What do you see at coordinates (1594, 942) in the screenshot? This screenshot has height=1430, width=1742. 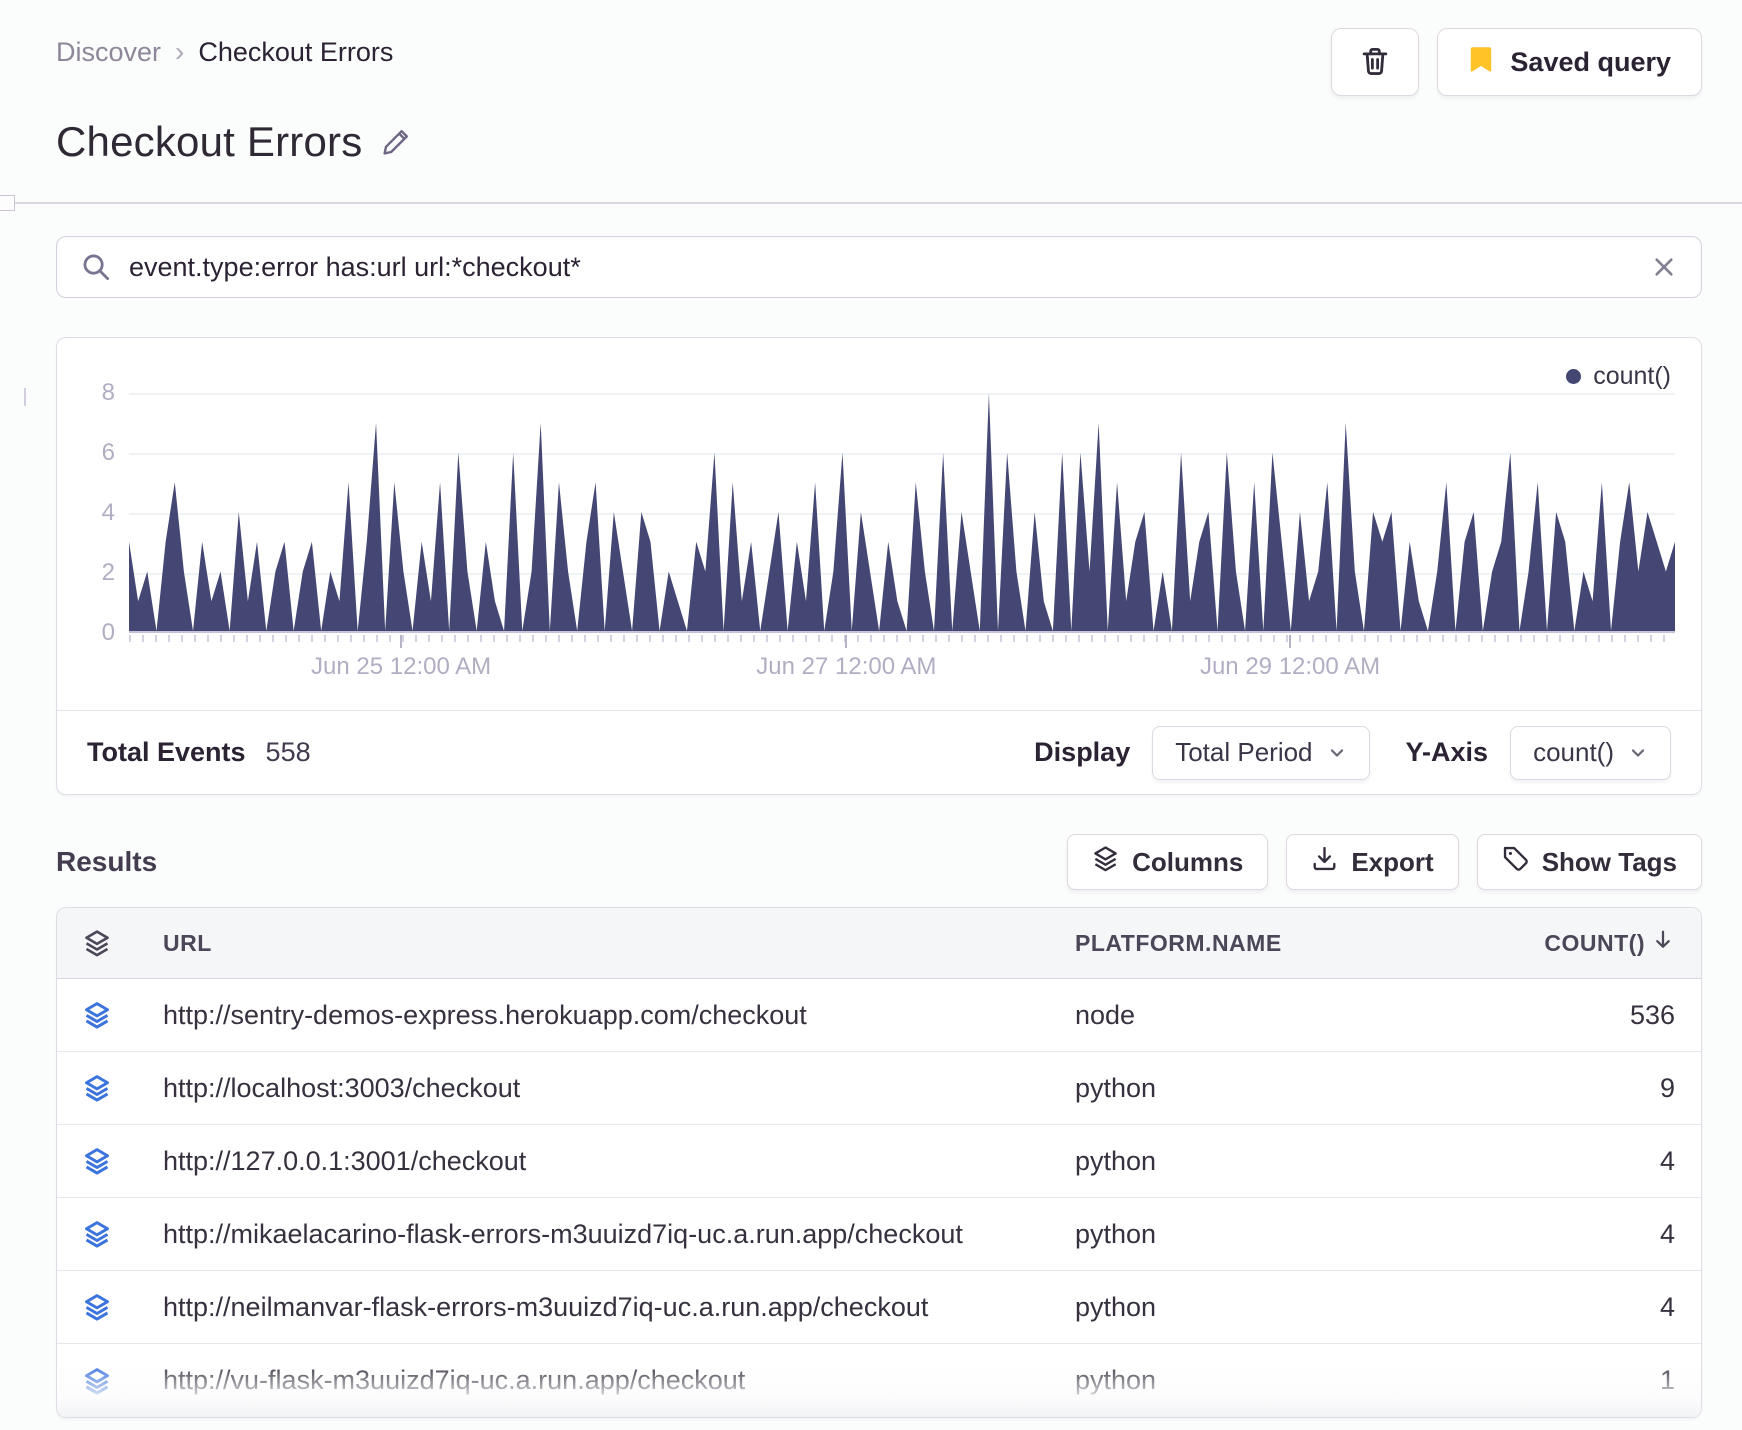 I see `header-cell-count-label: COUNT()` at bounding box center [1594, 942].